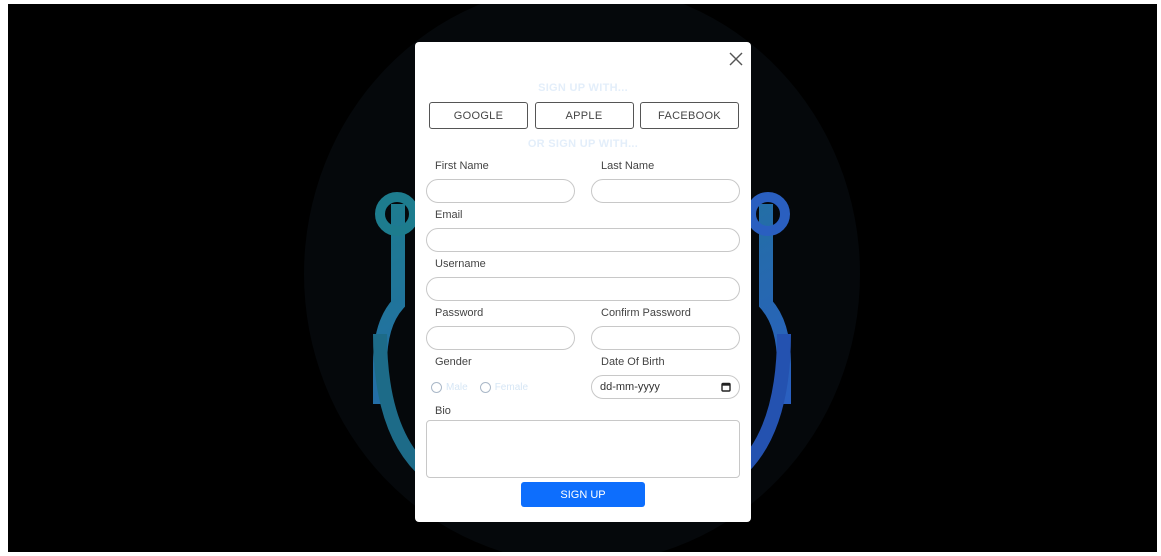 This screenshot has width=1161, height=556. I want to click on close-icon, so click(736, 59).